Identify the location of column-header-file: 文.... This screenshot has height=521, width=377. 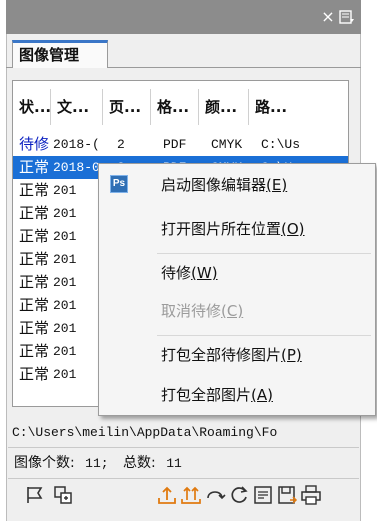
(77, 107).